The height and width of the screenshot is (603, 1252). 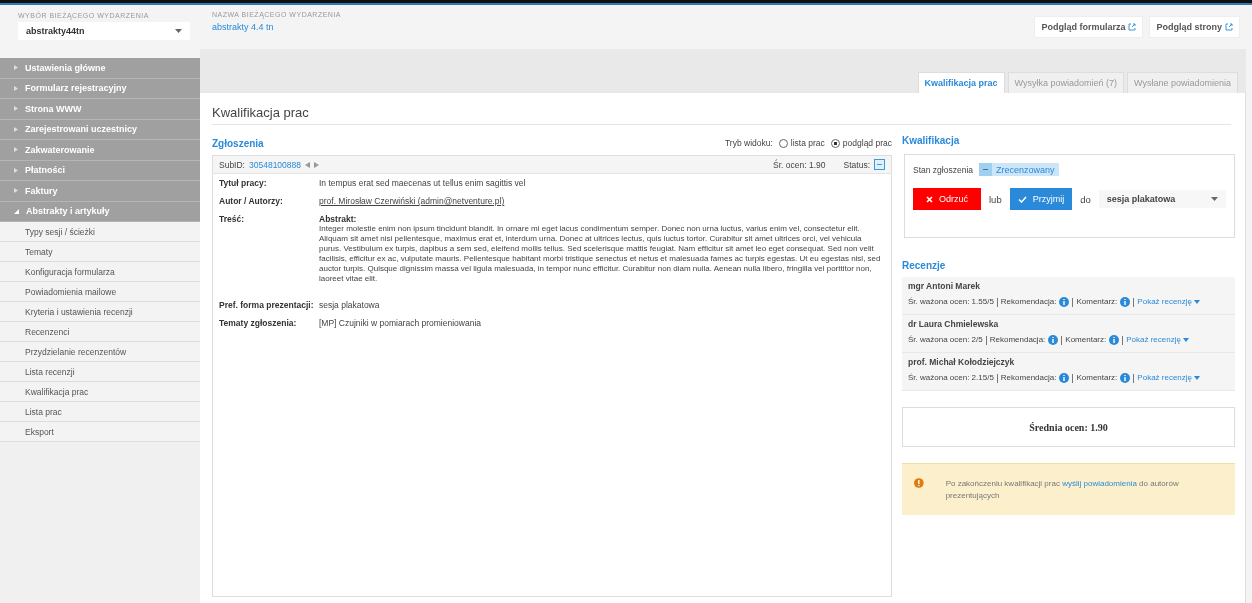 I want to click on subid-link: 30548100888, so click(x=275, y=164).